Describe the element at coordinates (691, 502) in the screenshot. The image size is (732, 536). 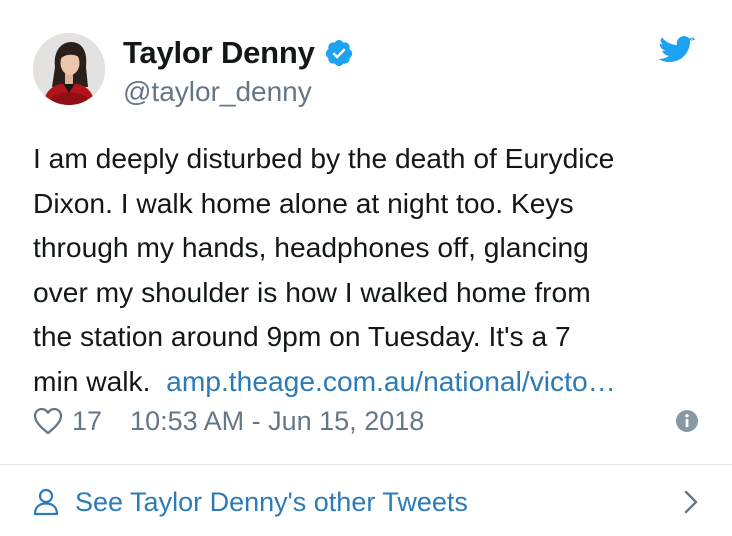
I see `chevron-right-icon` at that location.